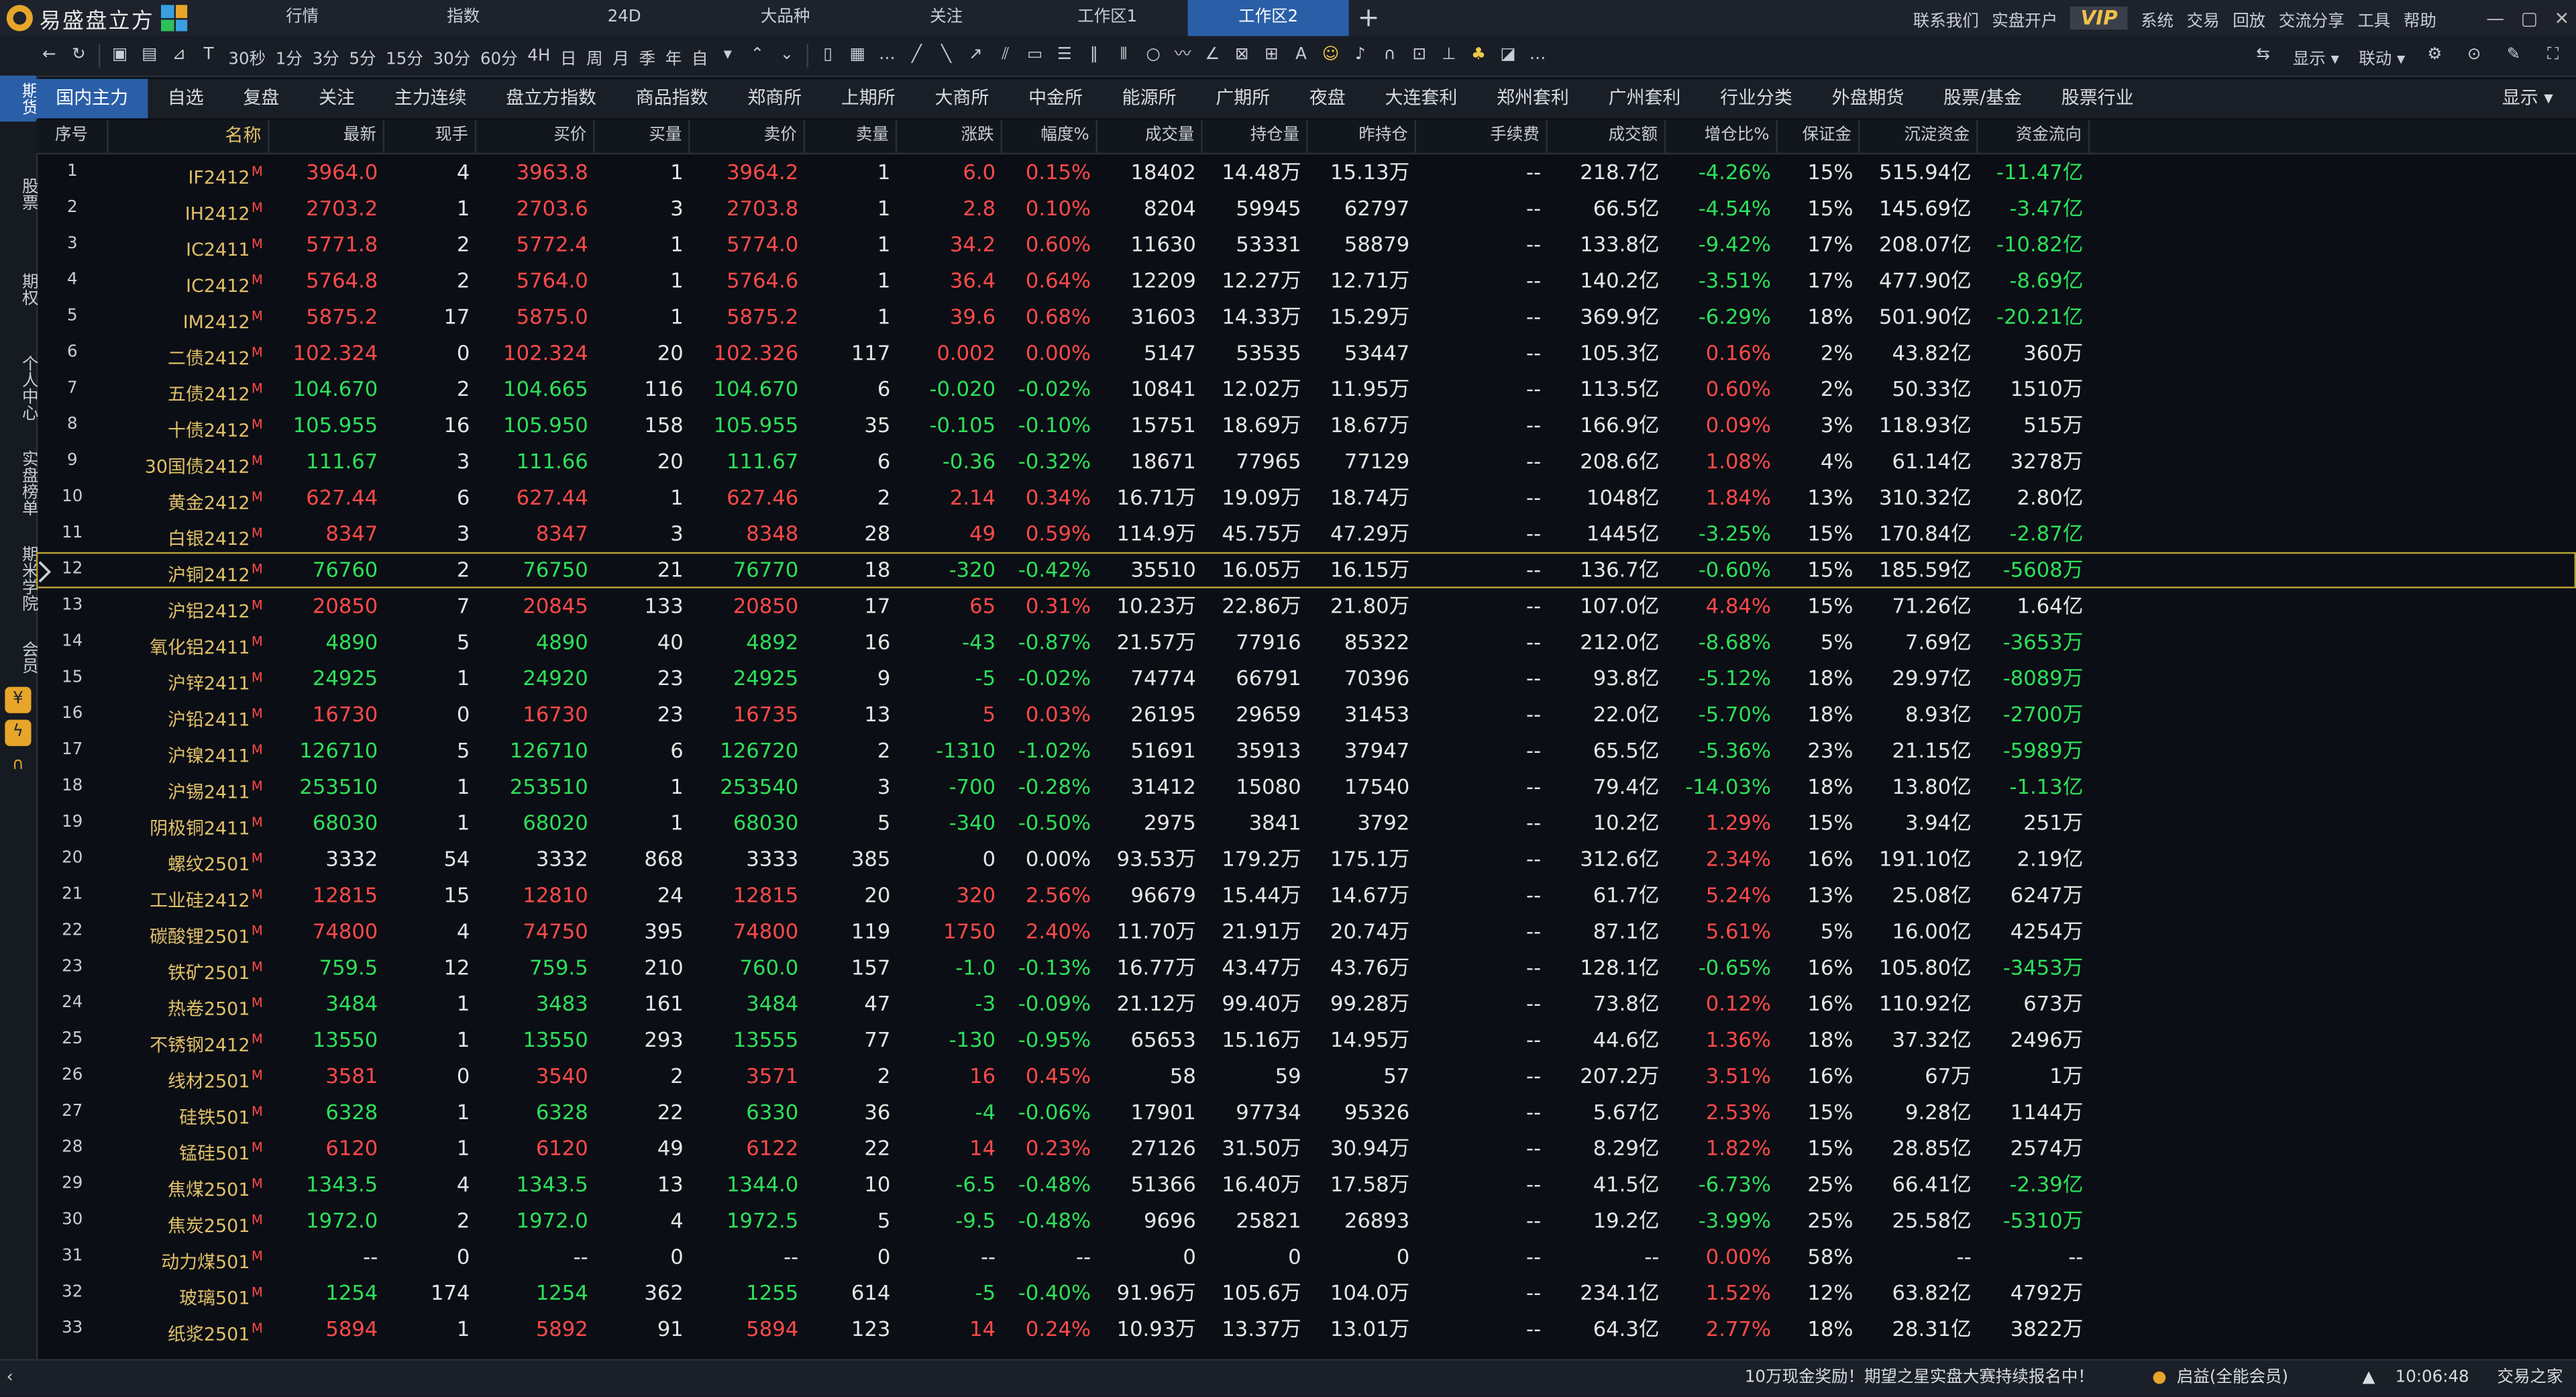  Describe the element at coordinates (1946, 18) in the screenshot. I see `menu-contact: 联系我们` at that location.